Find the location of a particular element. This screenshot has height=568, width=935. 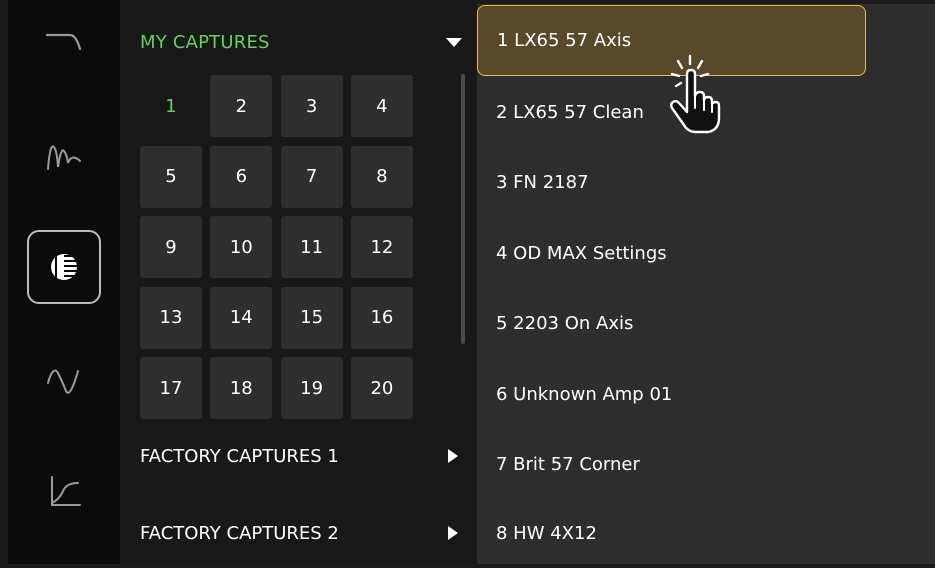

my-captures-folder: MY CAPTURES is located at coordinates (302, 42).